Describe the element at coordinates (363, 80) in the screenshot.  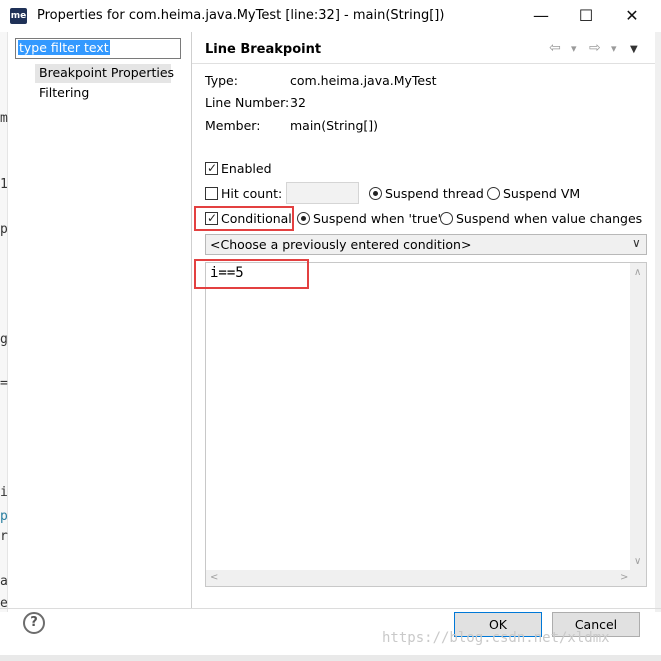
I see `type-value: com.heima.java.MyTest` at that location.